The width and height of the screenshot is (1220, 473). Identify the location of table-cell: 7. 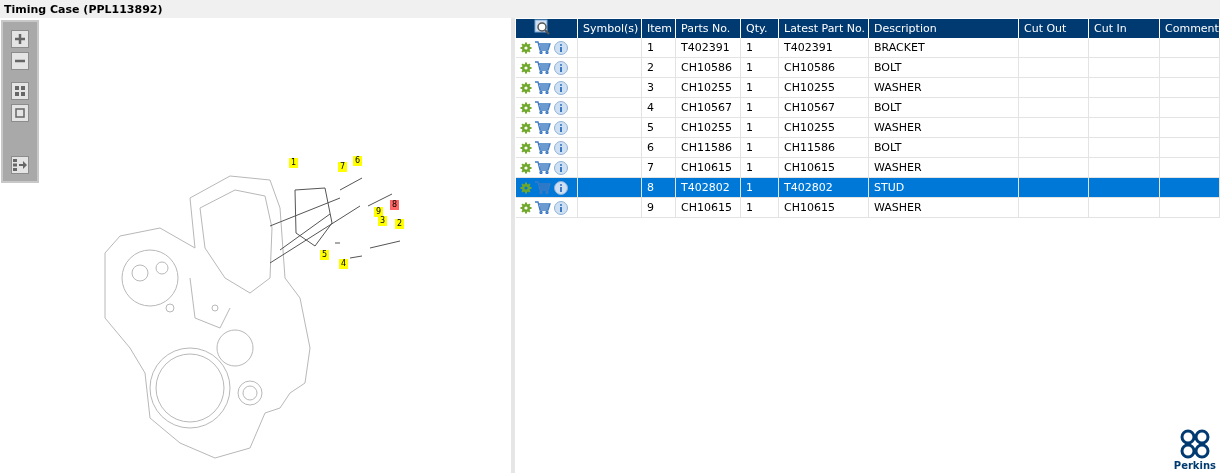
(658, 167).